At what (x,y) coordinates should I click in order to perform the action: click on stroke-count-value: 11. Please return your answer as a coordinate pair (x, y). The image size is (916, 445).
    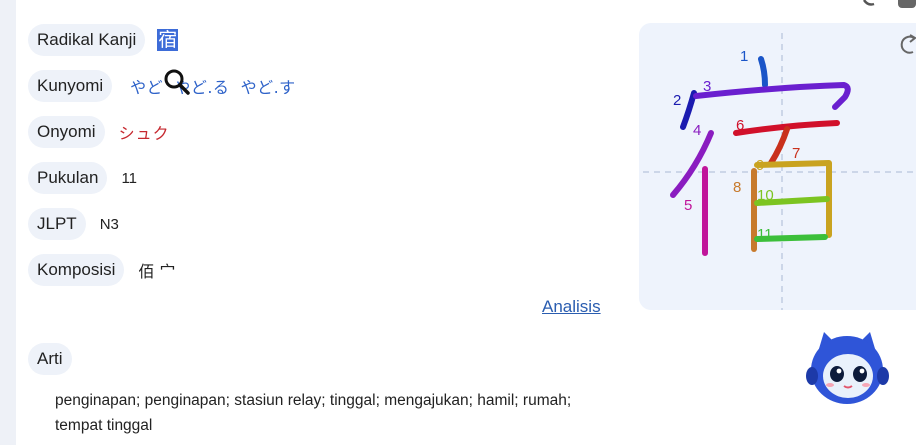
    Looking at the image, I should click on (129, 178).